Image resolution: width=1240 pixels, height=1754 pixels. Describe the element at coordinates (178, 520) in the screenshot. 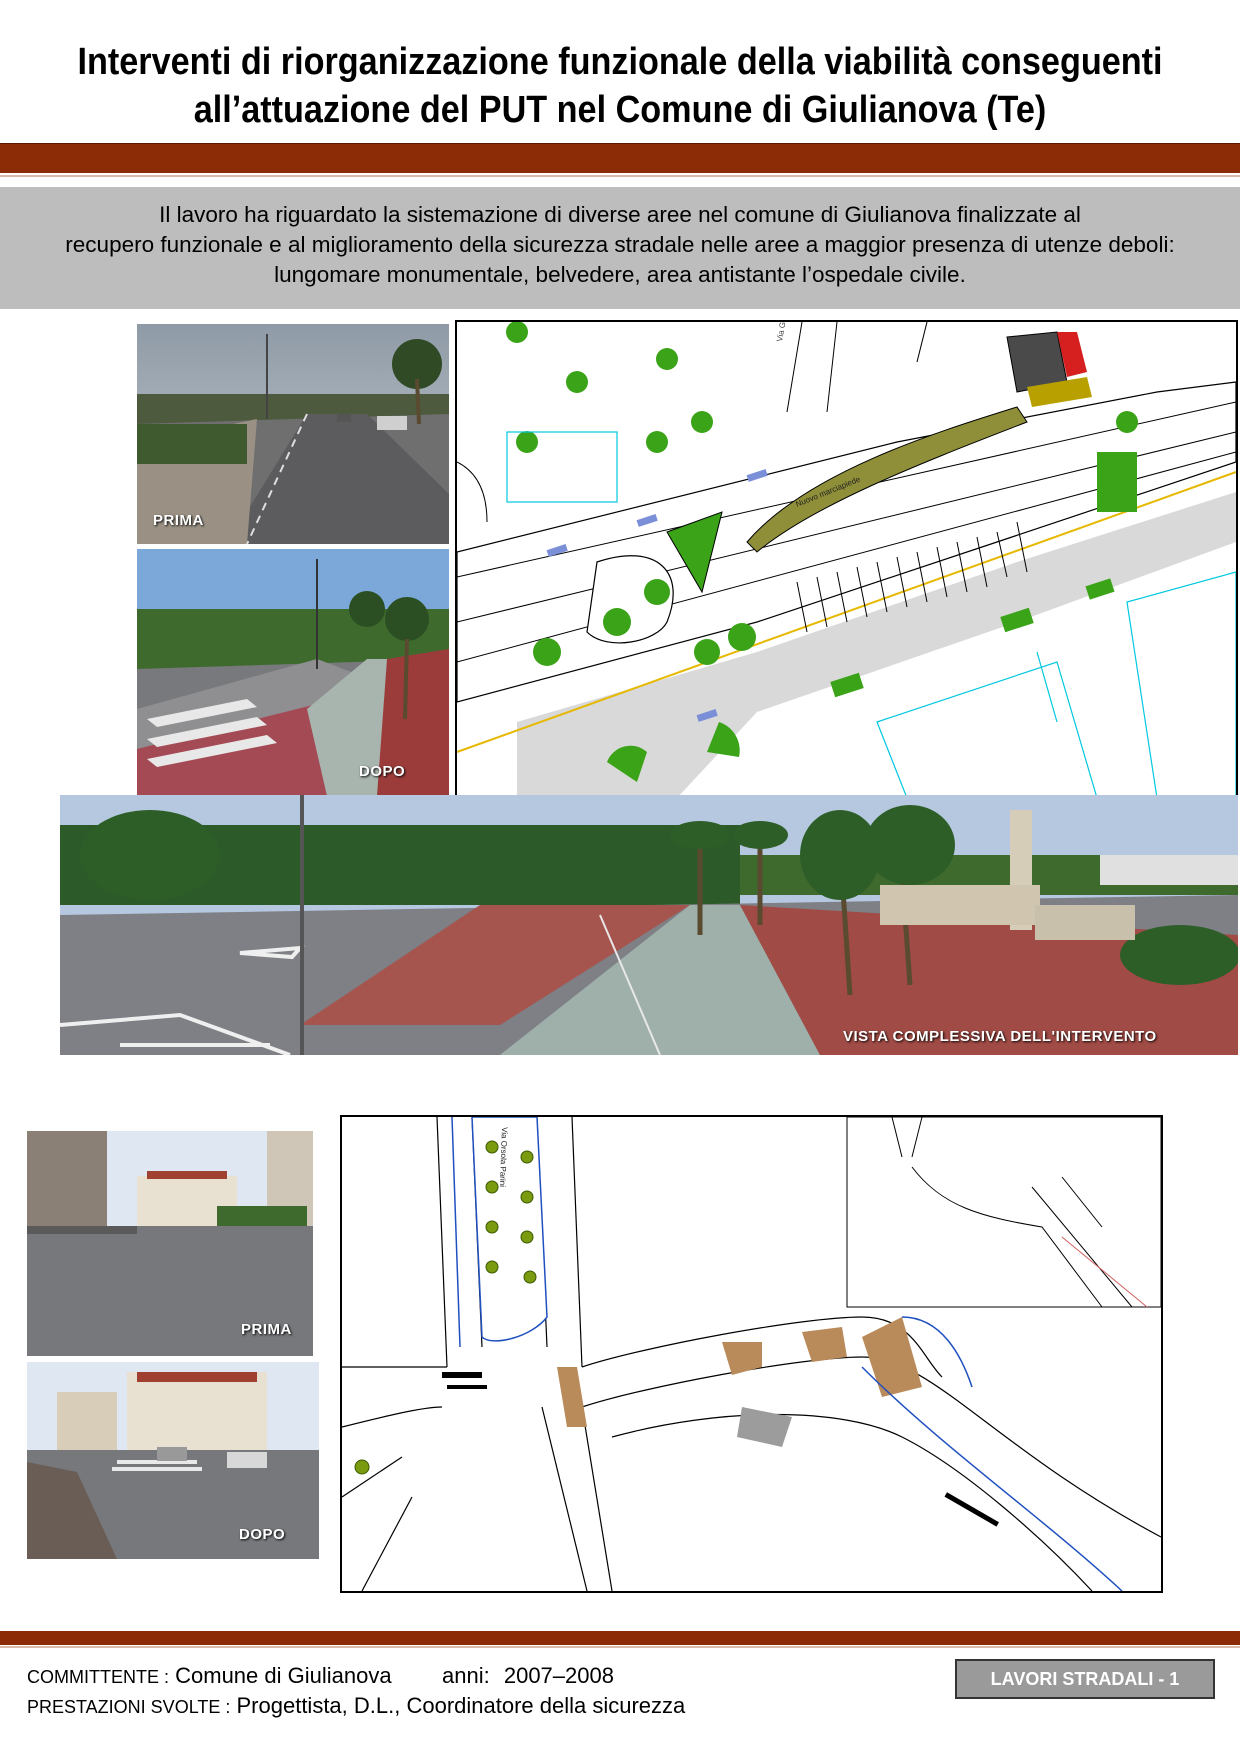

I see `photo-caption-before-1: PRIMA` at that location.